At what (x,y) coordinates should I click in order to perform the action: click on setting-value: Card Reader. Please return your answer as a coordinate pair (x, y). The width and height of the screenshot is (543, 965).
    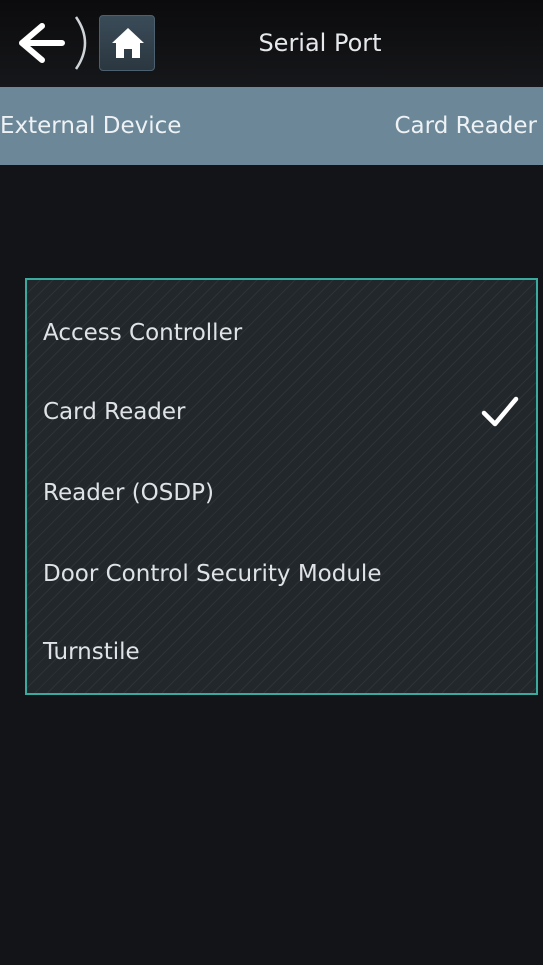
    Looking at the image, I should click on (465, 126).